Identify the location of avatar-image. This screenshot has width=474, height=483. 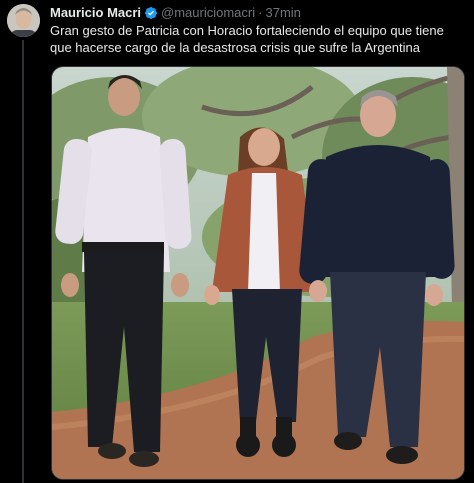
(23, 20).